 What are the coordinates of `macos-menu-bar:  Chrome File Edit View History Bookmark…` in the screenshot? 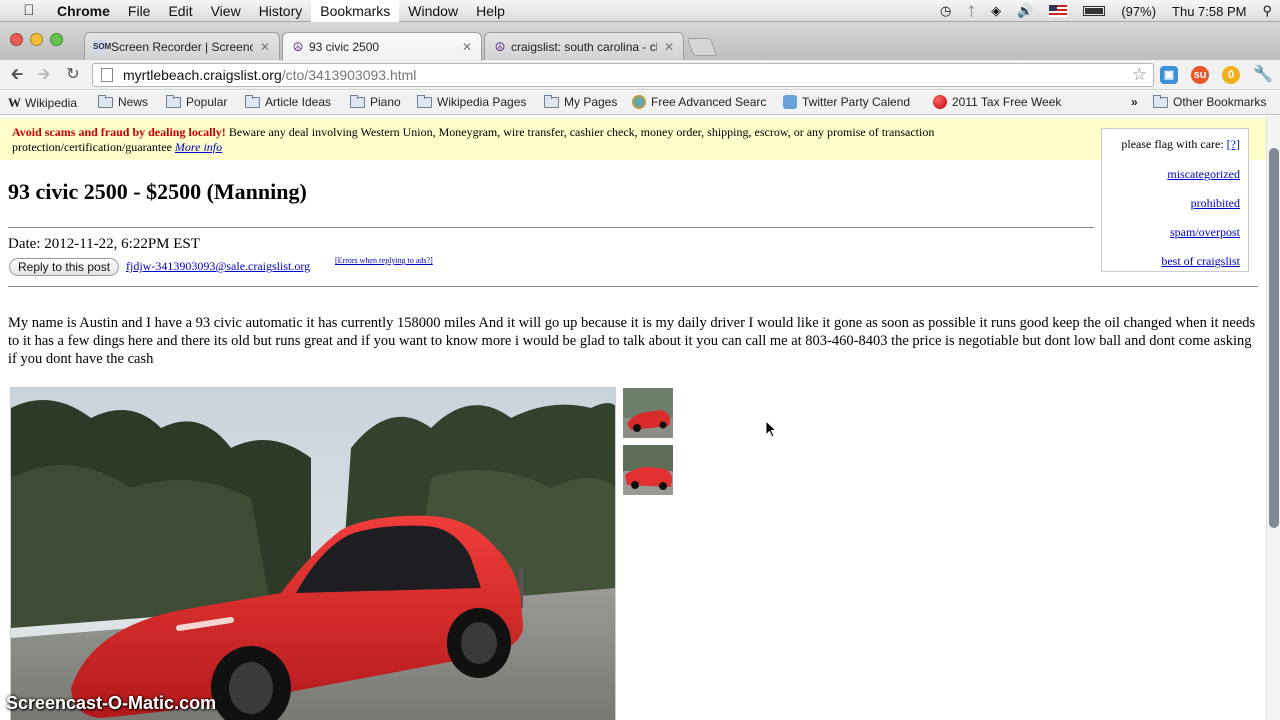 It's located at (640, 11).